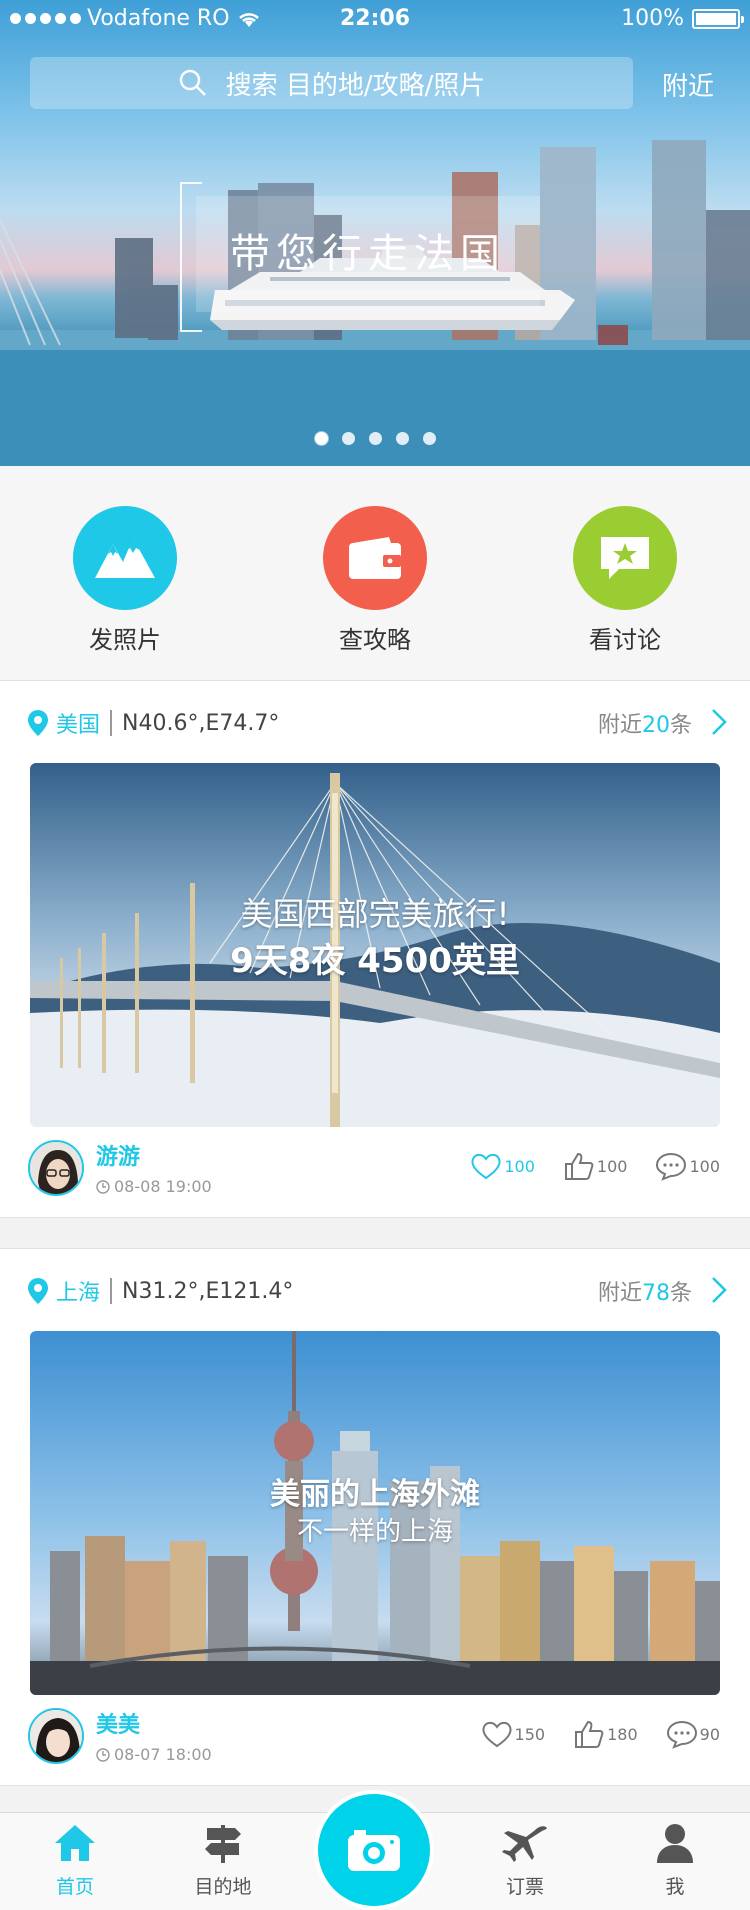  I want to click on home-icon, so click(75, 1843).